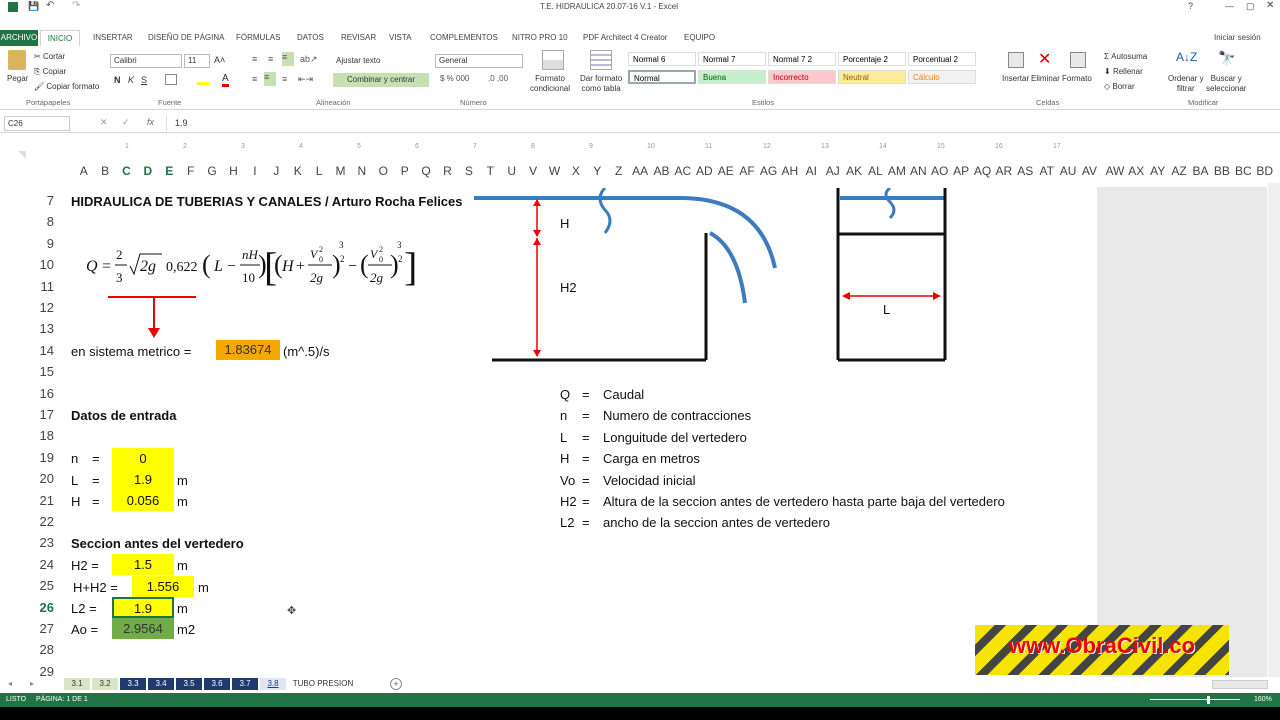  Describe the element at coordinates (1178, 171) in the screenshot. I see `column-header: AZ` at that location.